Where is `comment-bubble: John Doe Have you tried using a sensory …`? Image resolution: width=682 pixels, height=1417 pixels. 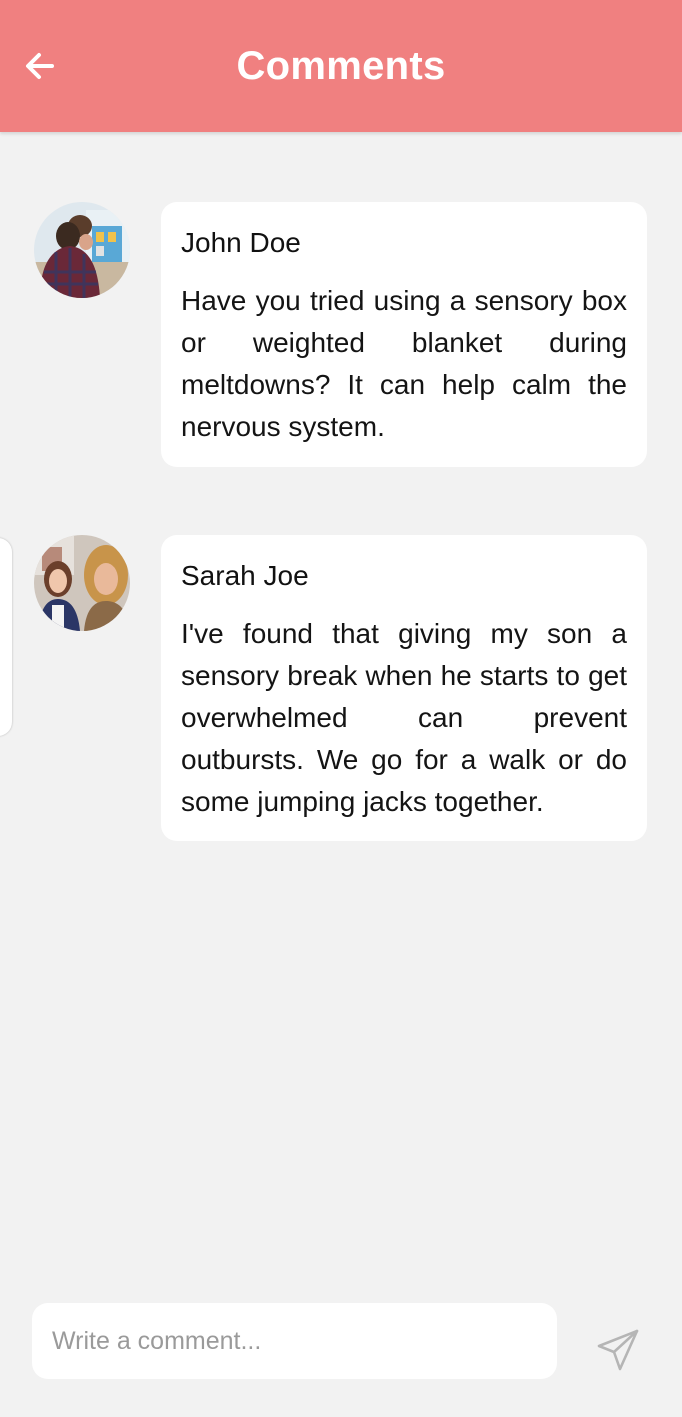
comment-bubble: John Doe Have you tried using a sensory … is located at coordinates (404, 334).